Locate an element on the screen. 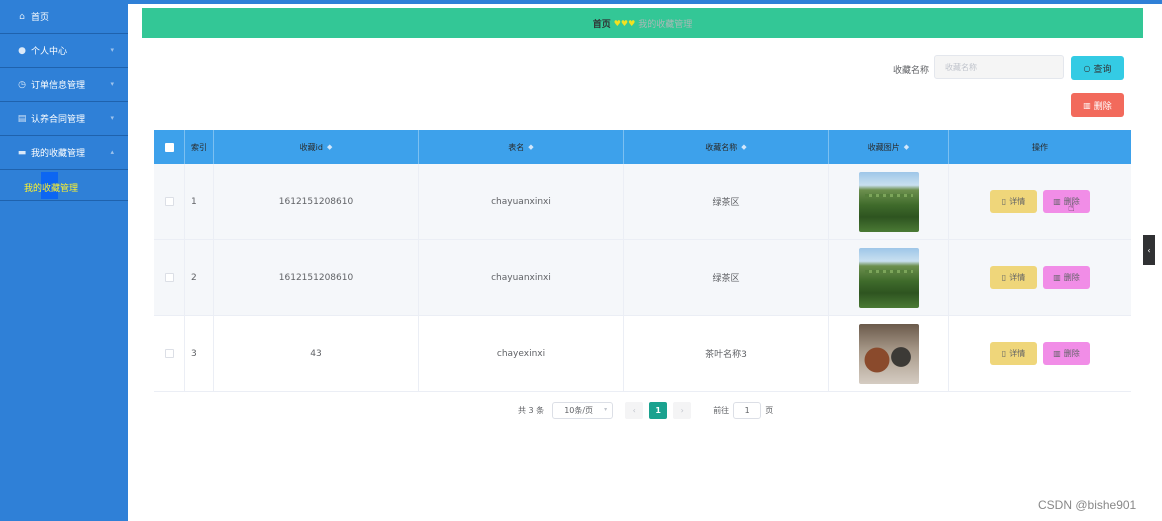 This screenshot has width=1162, height=521. goto-label: 前往 is located at coordinates (721, 410).